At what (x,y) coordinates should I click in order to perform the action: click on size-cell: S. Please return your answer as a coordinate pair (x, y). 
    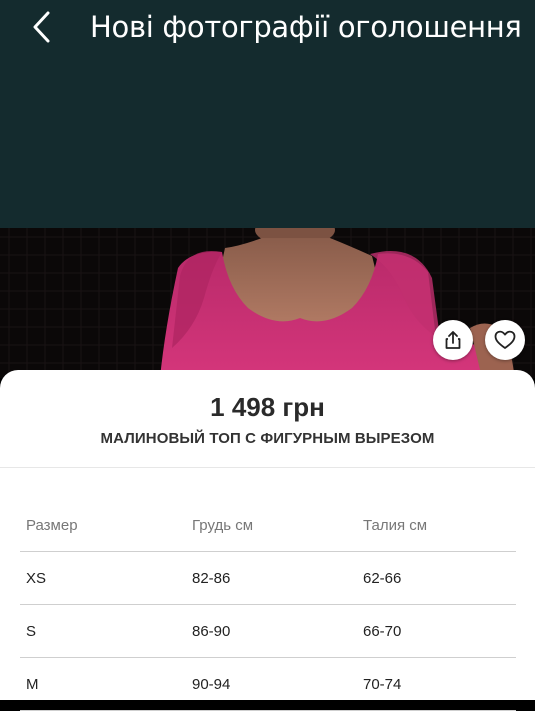
    Looking at the image, I should click on (103, 631).